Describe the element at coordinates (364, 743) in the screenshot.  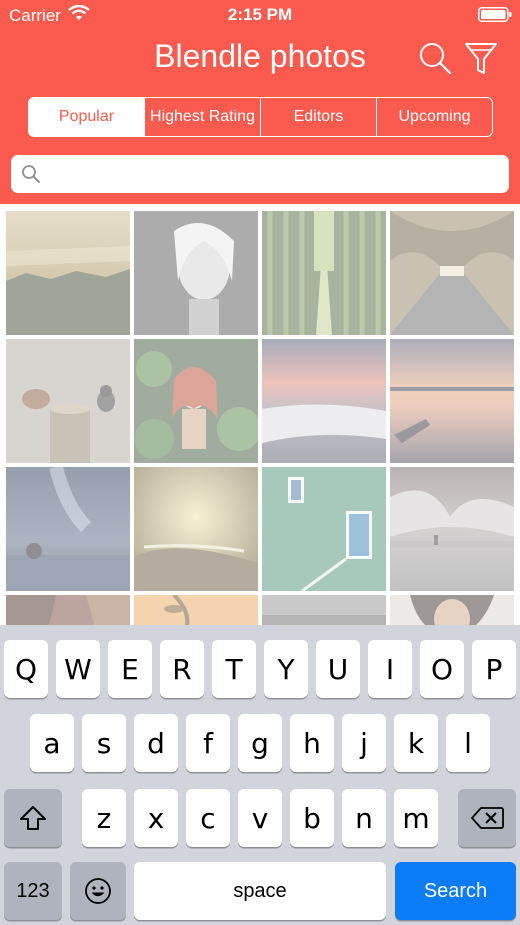
I see `key-j: j` at that location.